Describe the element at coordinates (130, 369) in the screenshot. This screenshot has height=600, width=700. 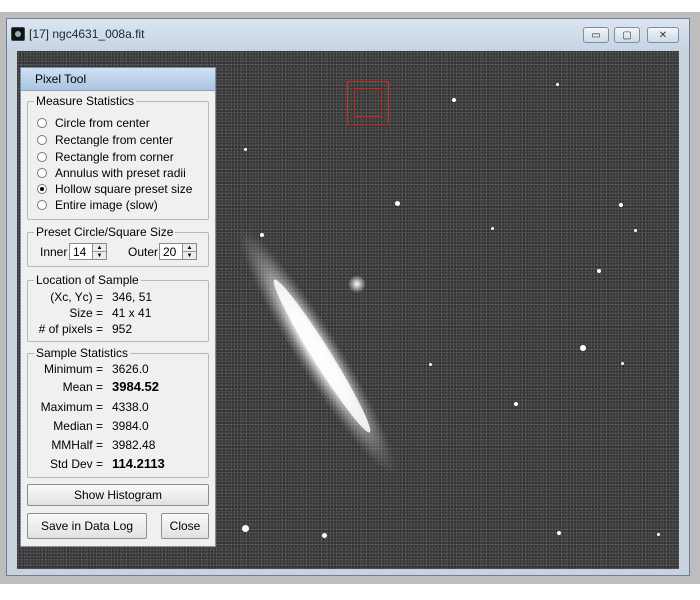
I see `minimum-value: 3626.0` at that location.